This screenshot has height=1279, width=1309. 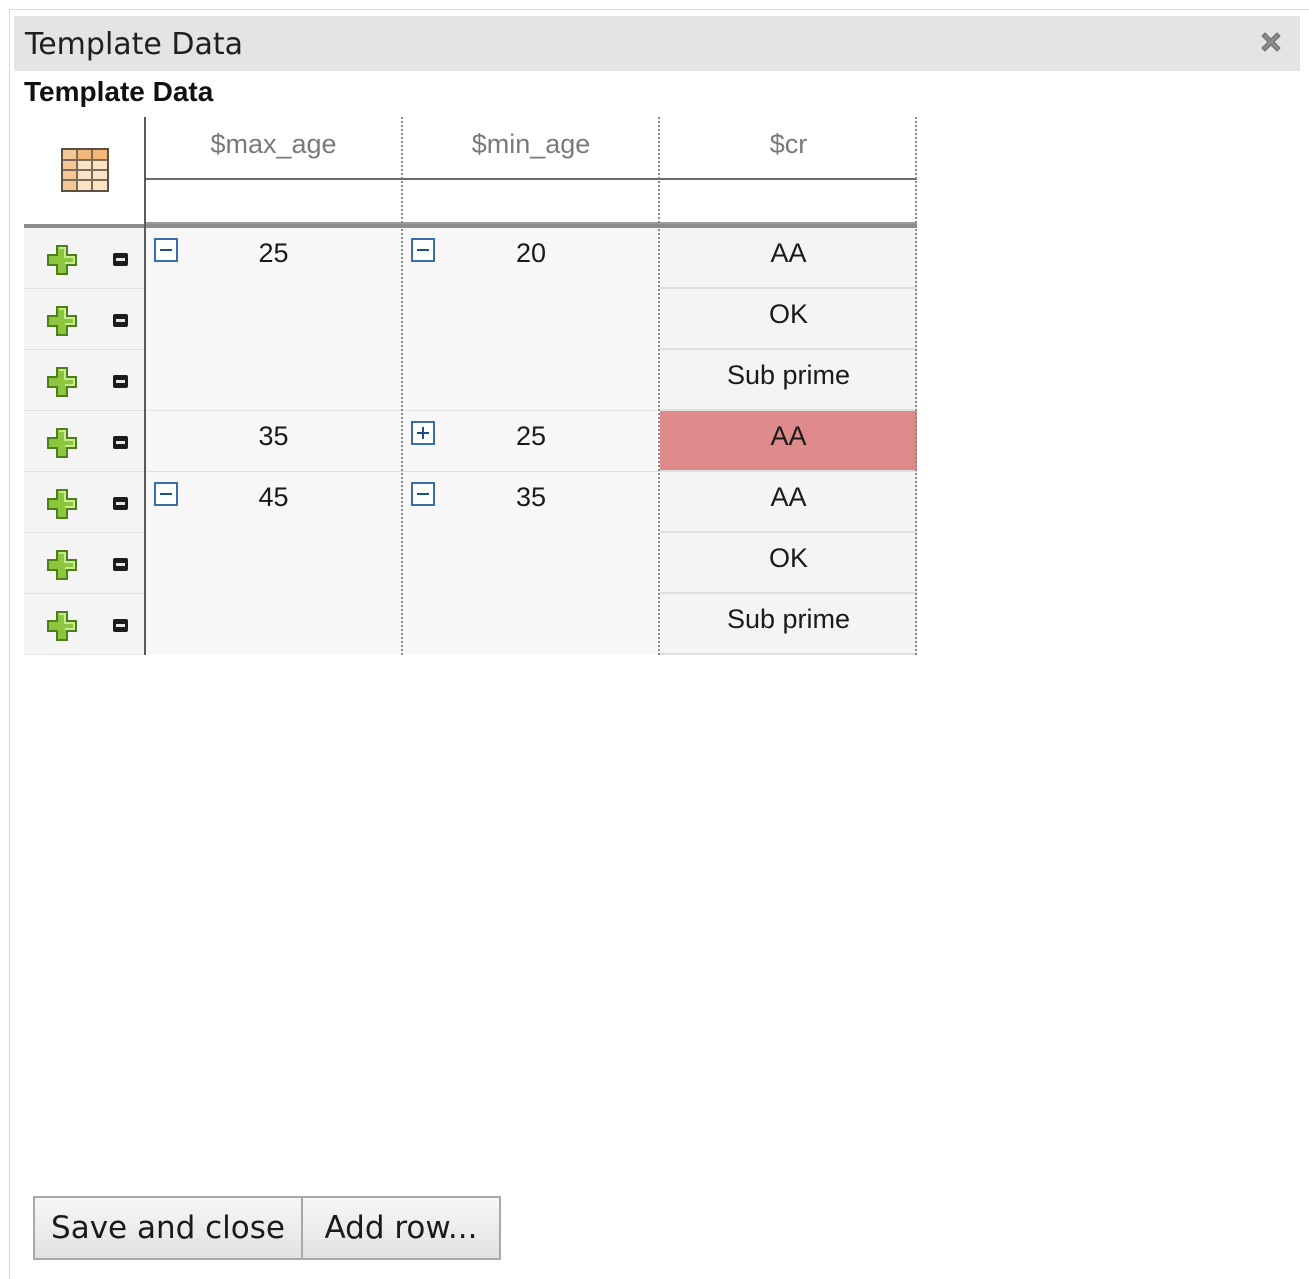 What do you see at coordinates (1271, 42) in the screenshot?
I see `close-icon` at bounding box center [1271, 42].